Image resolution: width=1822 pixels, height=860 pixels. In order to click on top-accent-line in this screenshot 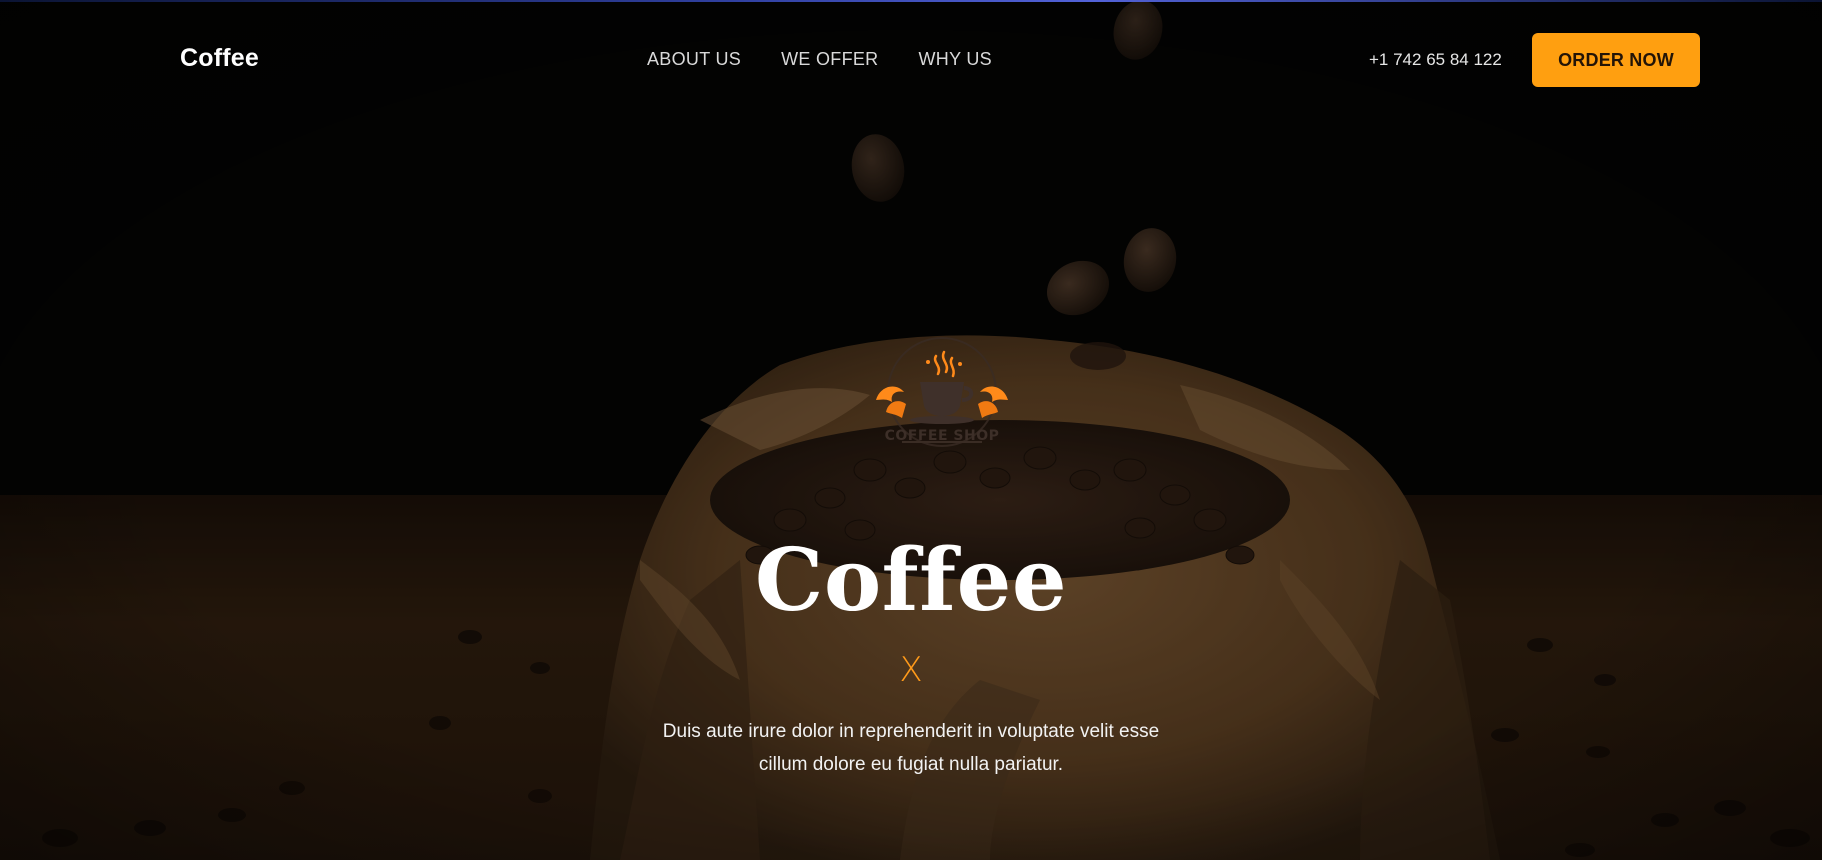, I will do `click(911, 1)`.